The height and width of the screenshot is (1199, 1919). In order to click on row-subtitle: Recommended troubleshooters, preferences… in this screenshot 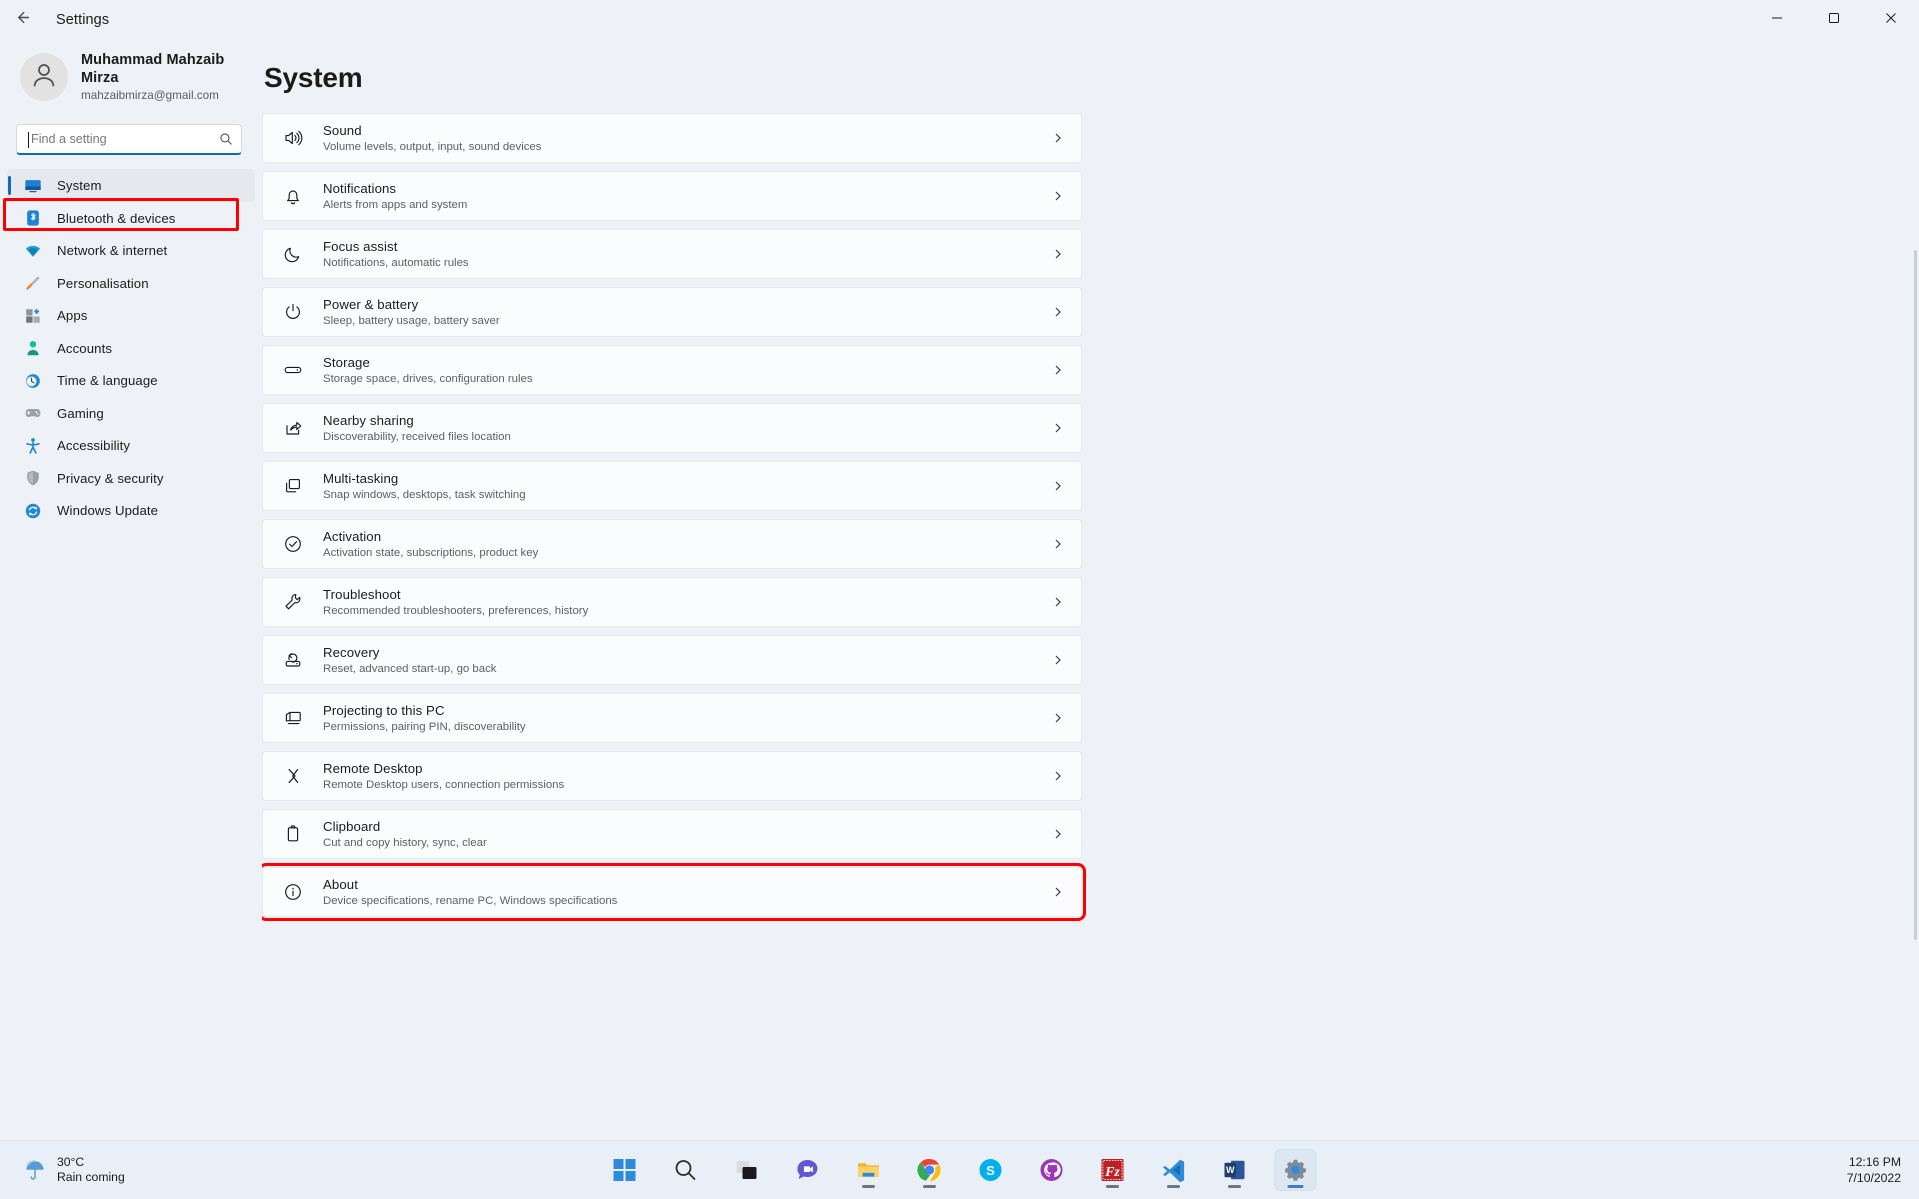, I will do `click(456, 610)`.